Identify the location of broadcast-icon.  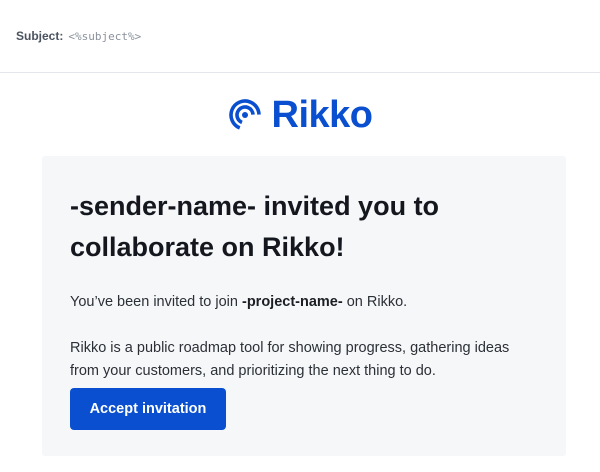
(245, 115).